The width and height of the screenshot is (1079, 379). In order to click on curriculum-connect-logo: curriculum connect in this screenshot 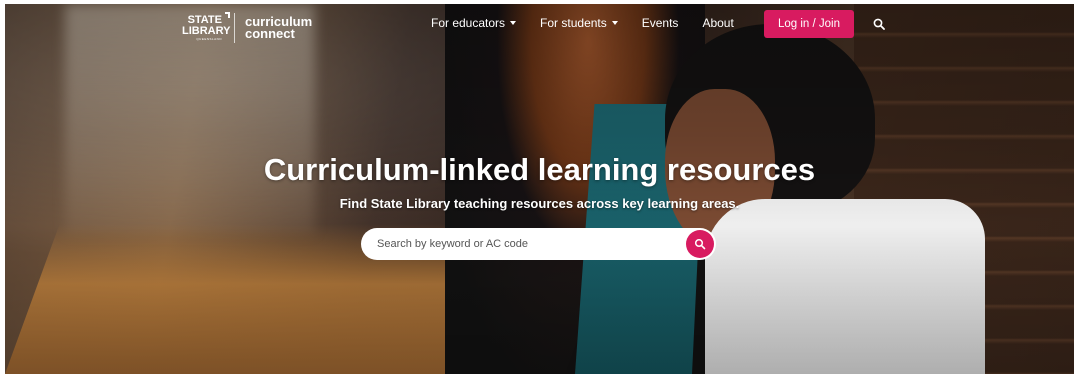, I will do `click(279, 27)`.